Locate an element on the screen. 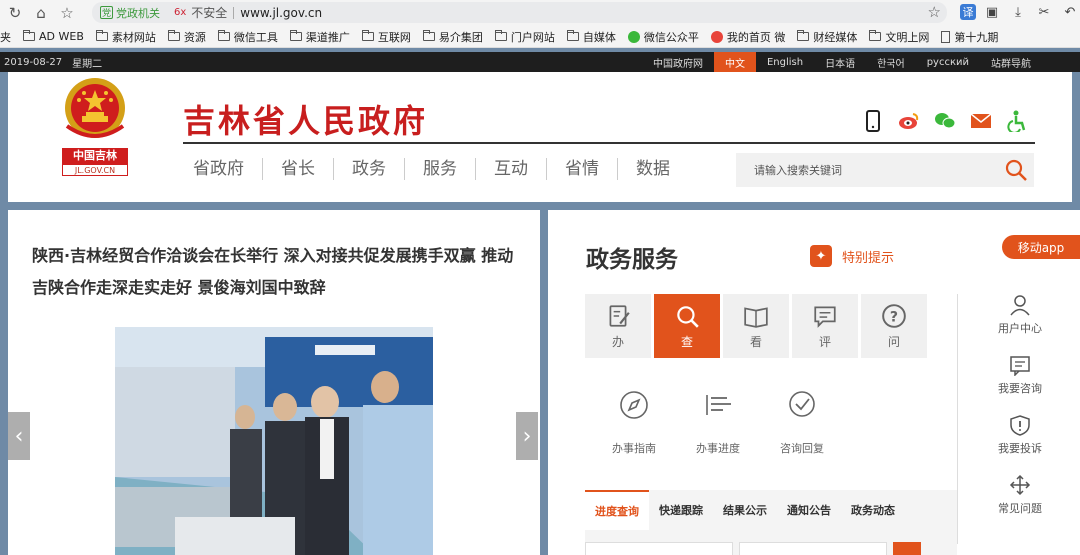 The height and width of the screenshot is (555, 1080). toolbar-icons: 译 ▣ ⤓ ✂ ↶ is located at coordinates (1020, 12).